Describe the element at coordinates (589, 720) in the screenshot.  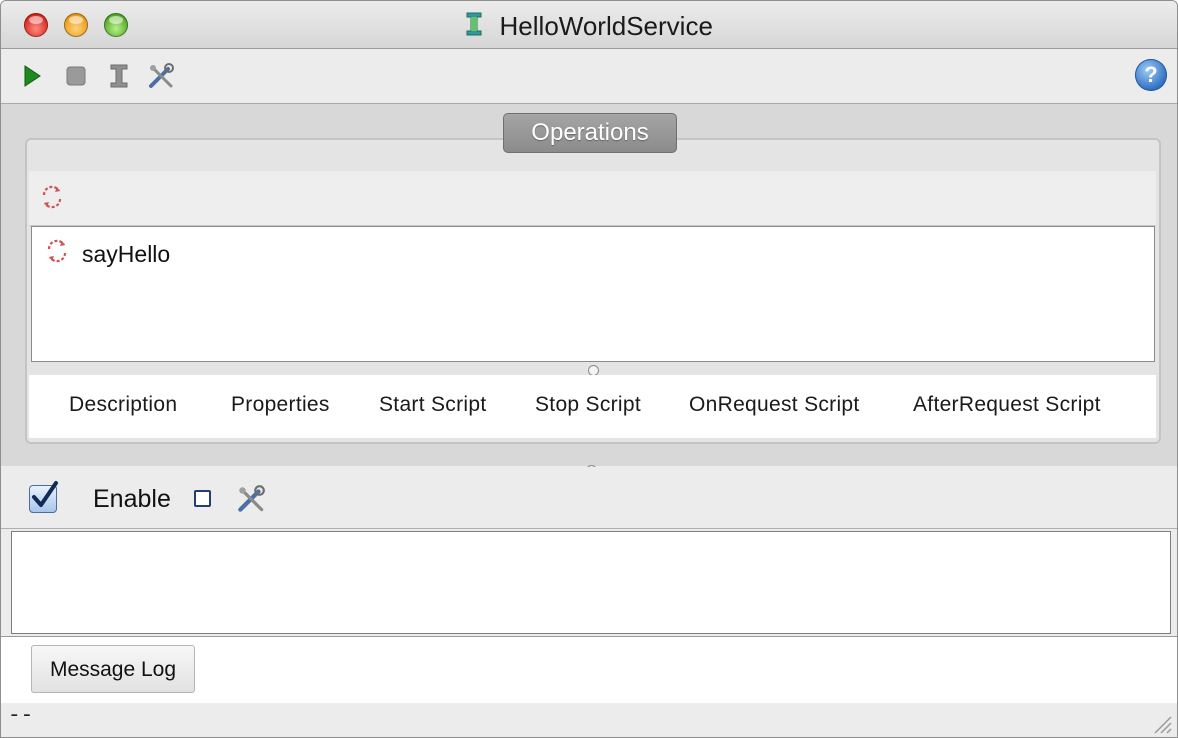
I see `status-bar` at that location.